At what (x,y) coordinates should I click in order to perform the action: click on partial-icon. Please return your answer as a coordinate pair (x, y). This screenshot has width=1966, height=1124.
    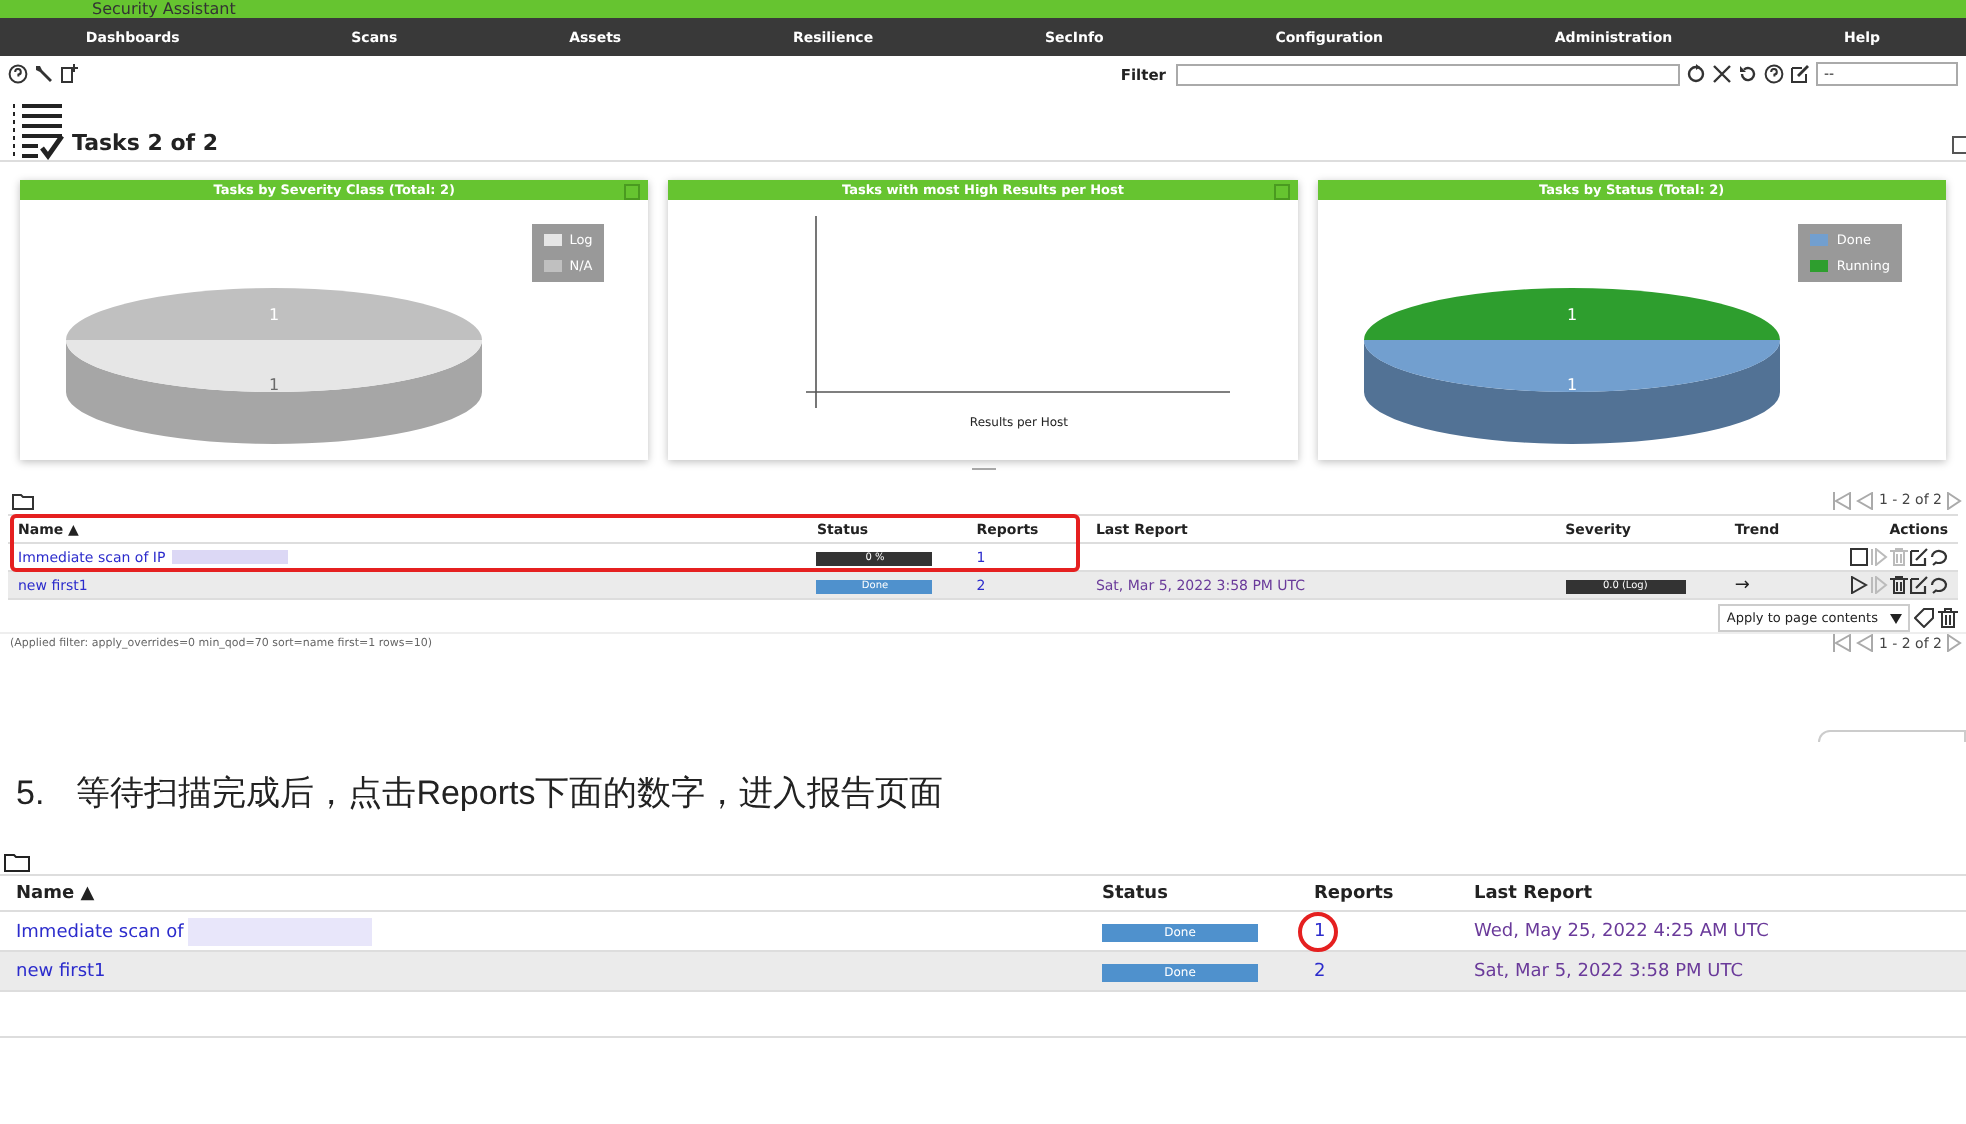
    Looking at the image, I should click on (1959, 145).